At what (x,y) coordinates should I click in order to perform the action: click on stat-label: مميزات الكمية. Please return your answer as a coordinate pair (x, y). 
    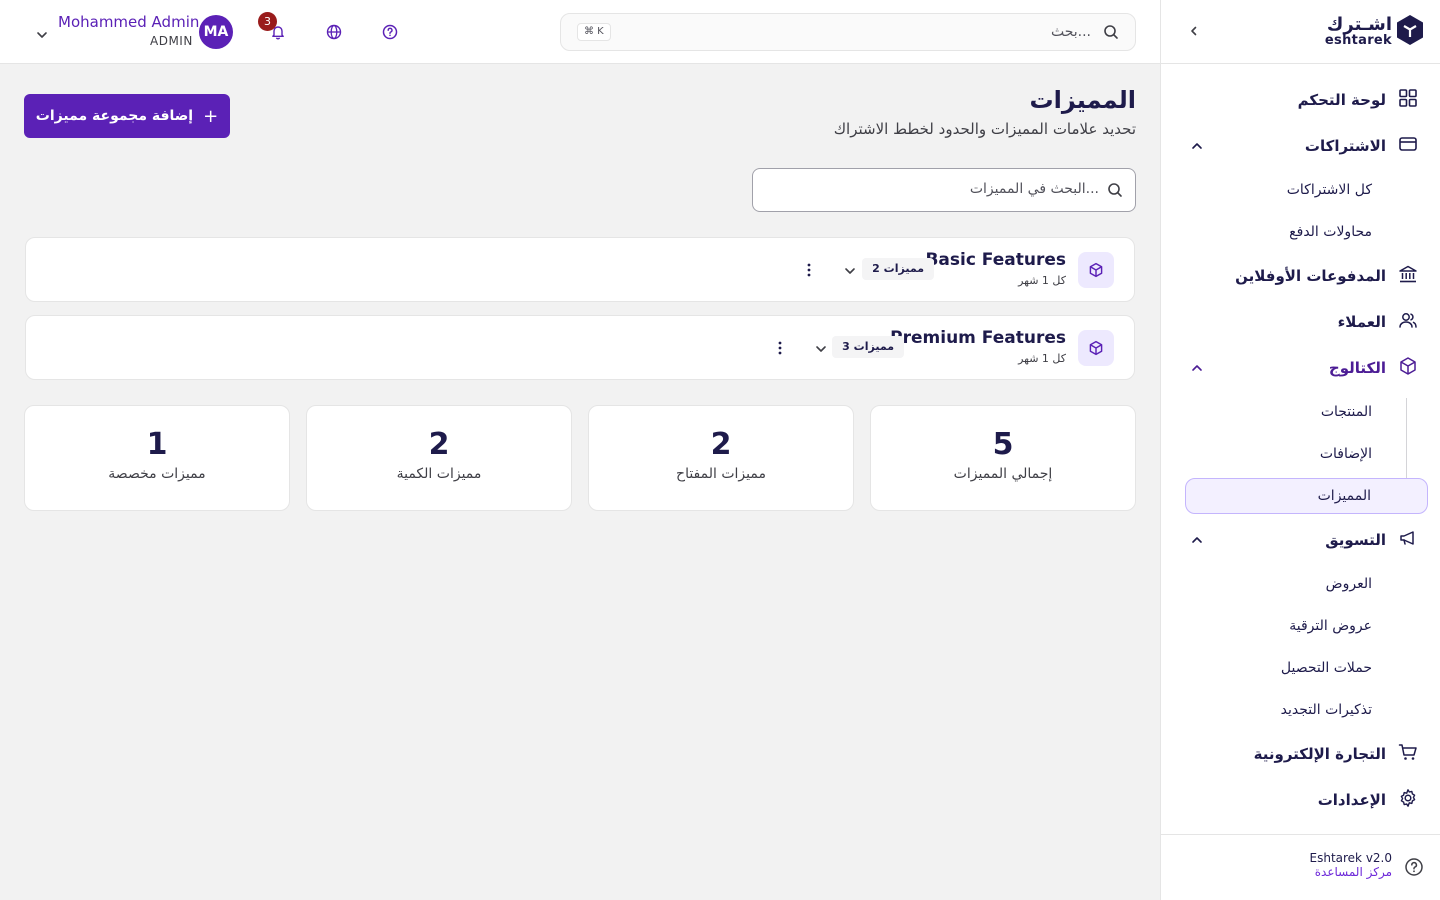
    Looking at the image, I should click on (439, 474).